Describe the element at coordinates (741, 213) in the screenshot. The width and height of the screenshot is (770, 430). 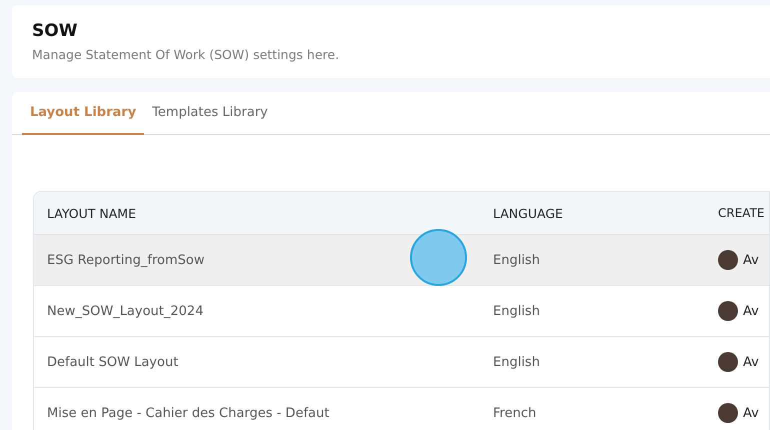
I see `column-header: CREATE` at that location.